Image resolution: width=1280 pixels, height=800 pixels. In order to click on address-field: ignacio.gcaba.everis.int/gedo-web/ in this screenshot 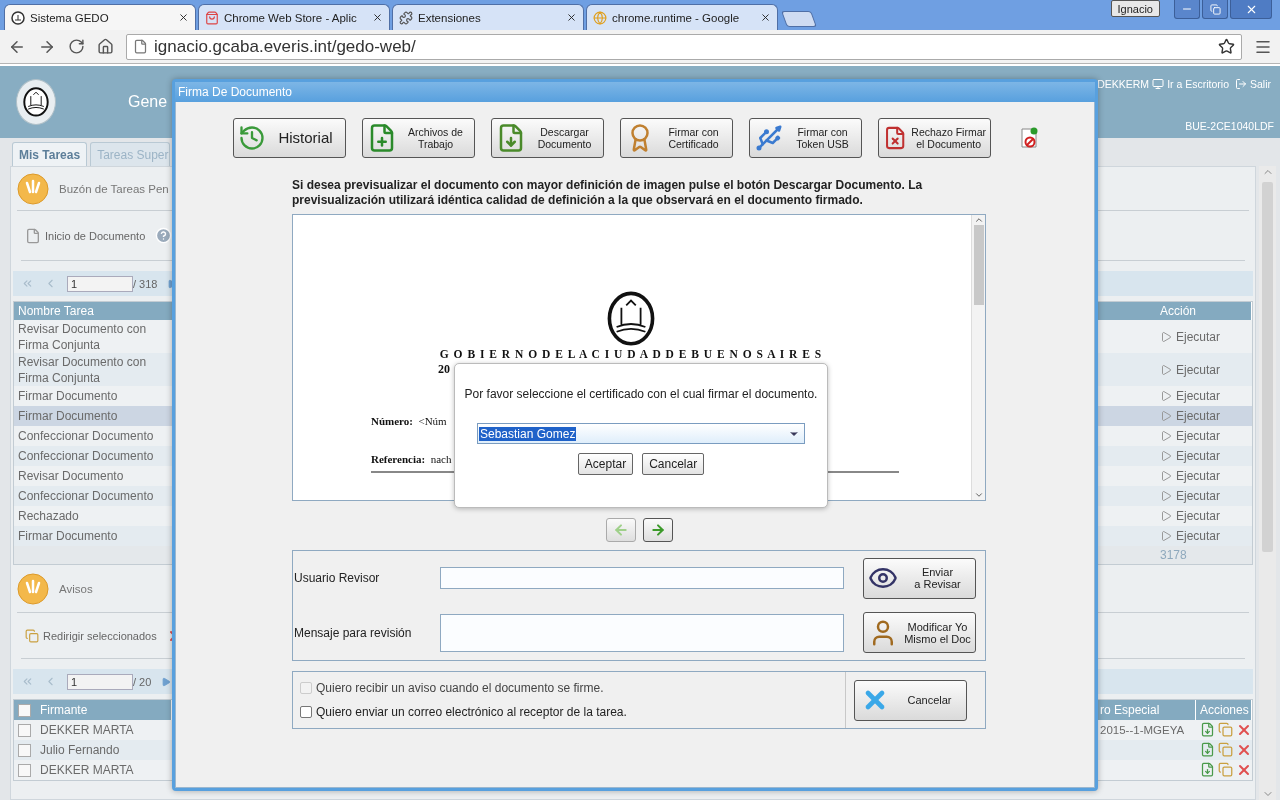, I will do `click(684, 46)`.